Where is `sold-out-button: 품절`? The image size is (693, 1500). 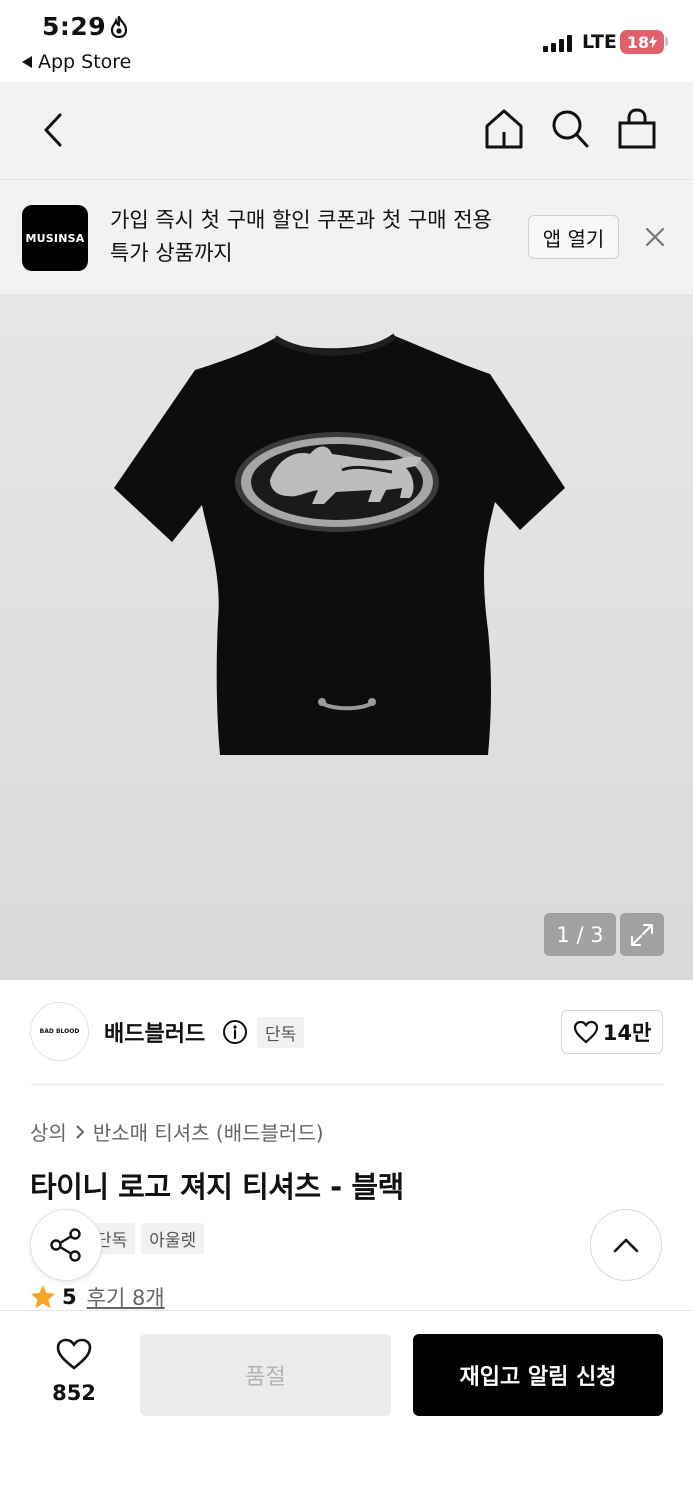
sold-out-button: 품절 is located at coordinates (265, 1375).